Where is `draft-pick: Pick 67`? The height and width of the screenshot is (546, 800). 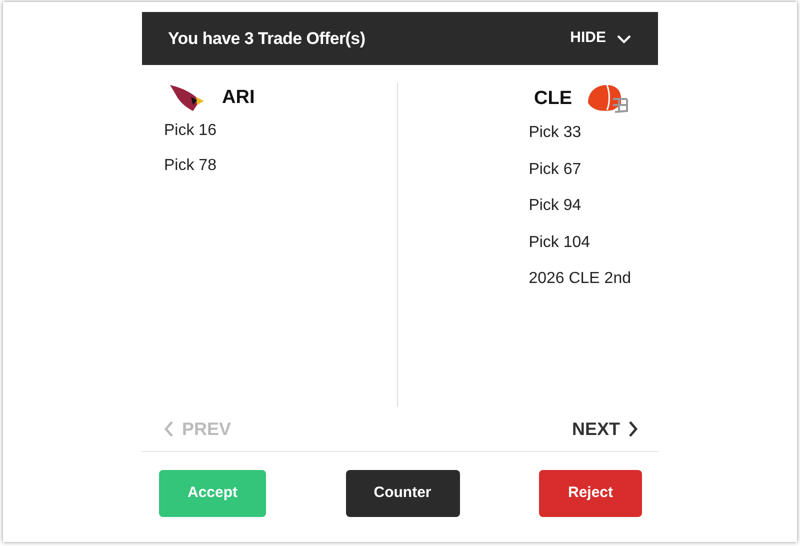 draft-pick: Pick 67 is located at coordinates (555, 170).